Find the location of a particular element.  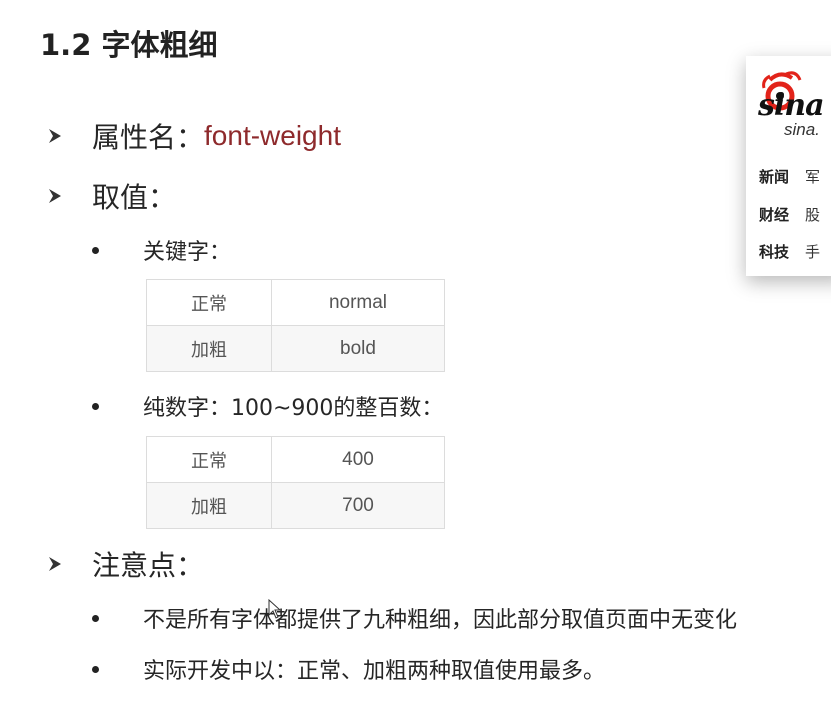

table-row: 正常 400 is located at coordinates (295, 459).